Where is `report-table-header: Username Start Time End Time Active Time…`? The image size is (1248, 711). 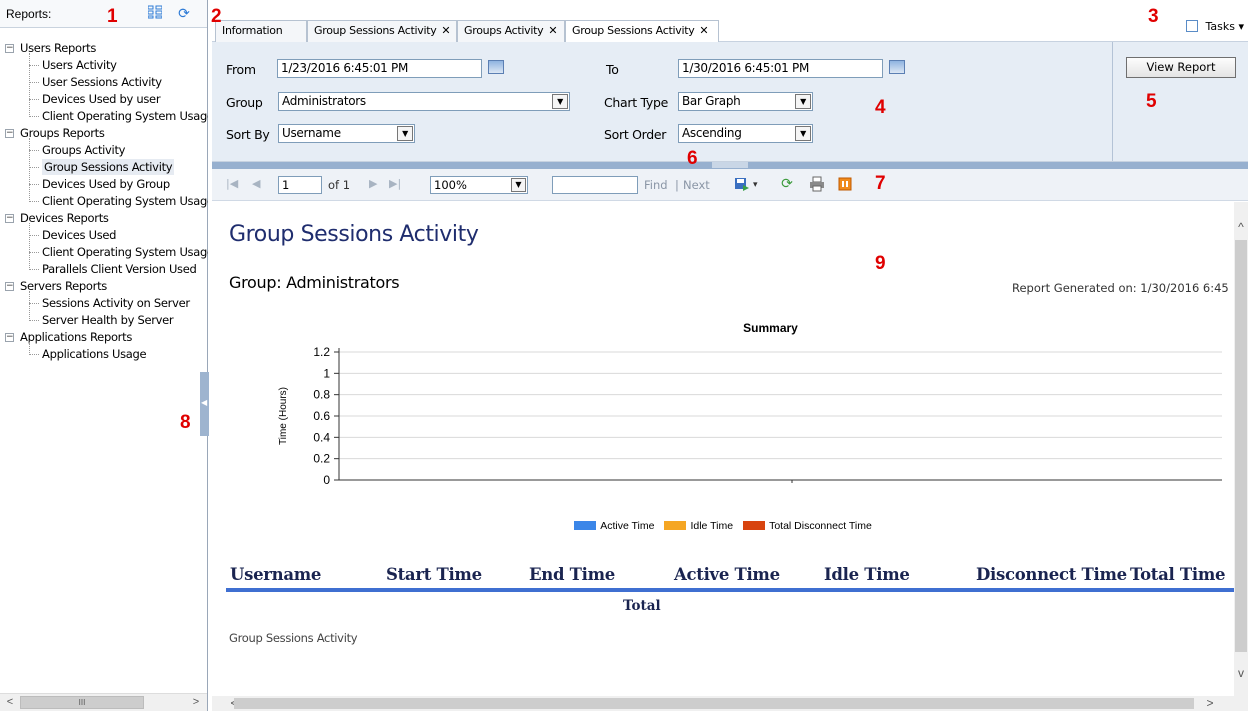 report-table-header: Username Start Time End Time Active Time… is located at coordinates (730, 577).